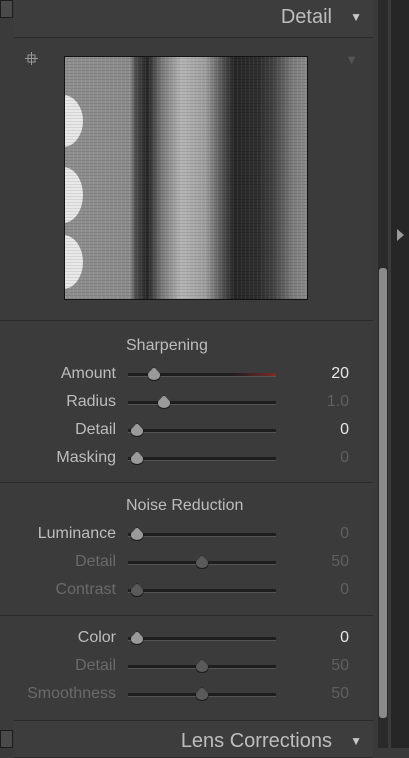  Describe the element at coordinates (186, 375) in the screenshot. I see `sharpening-amount-row: Amount 20` at that location.